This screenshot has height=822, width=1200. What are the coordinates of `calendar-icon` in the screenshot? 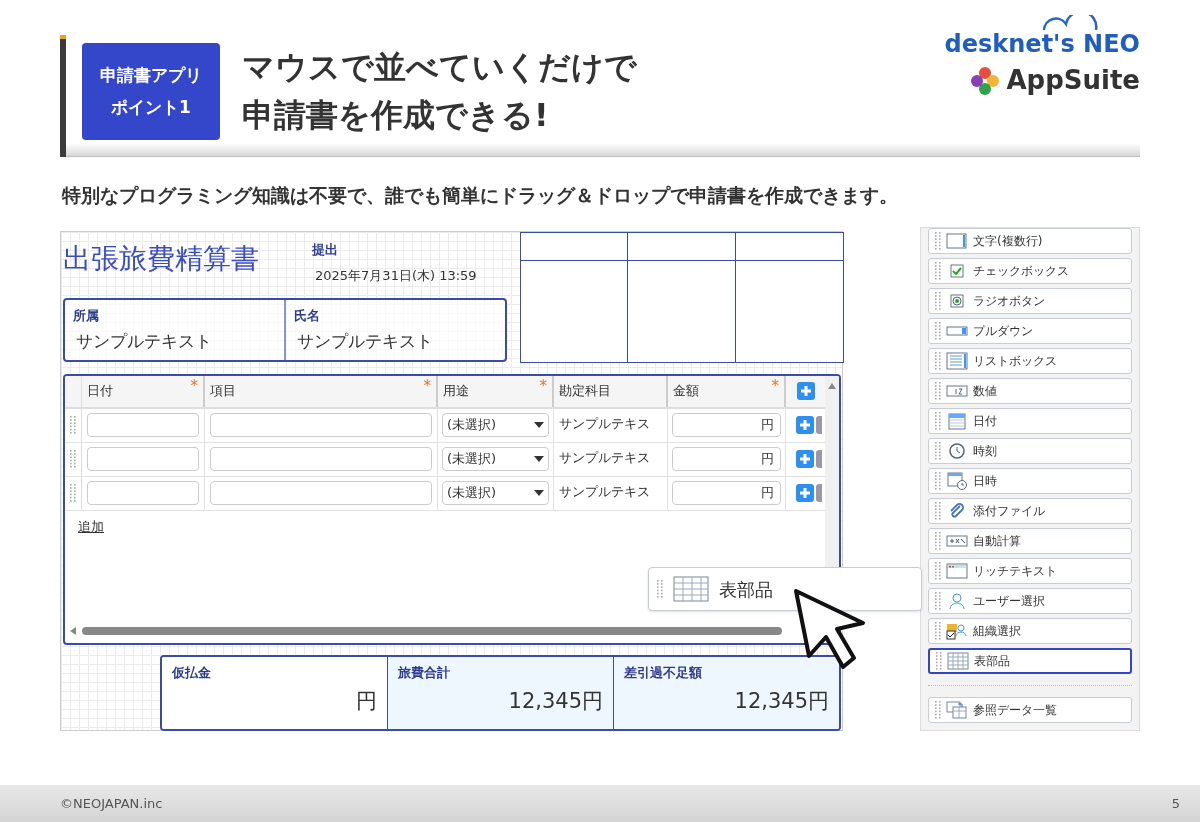 It's located at (957, 420).